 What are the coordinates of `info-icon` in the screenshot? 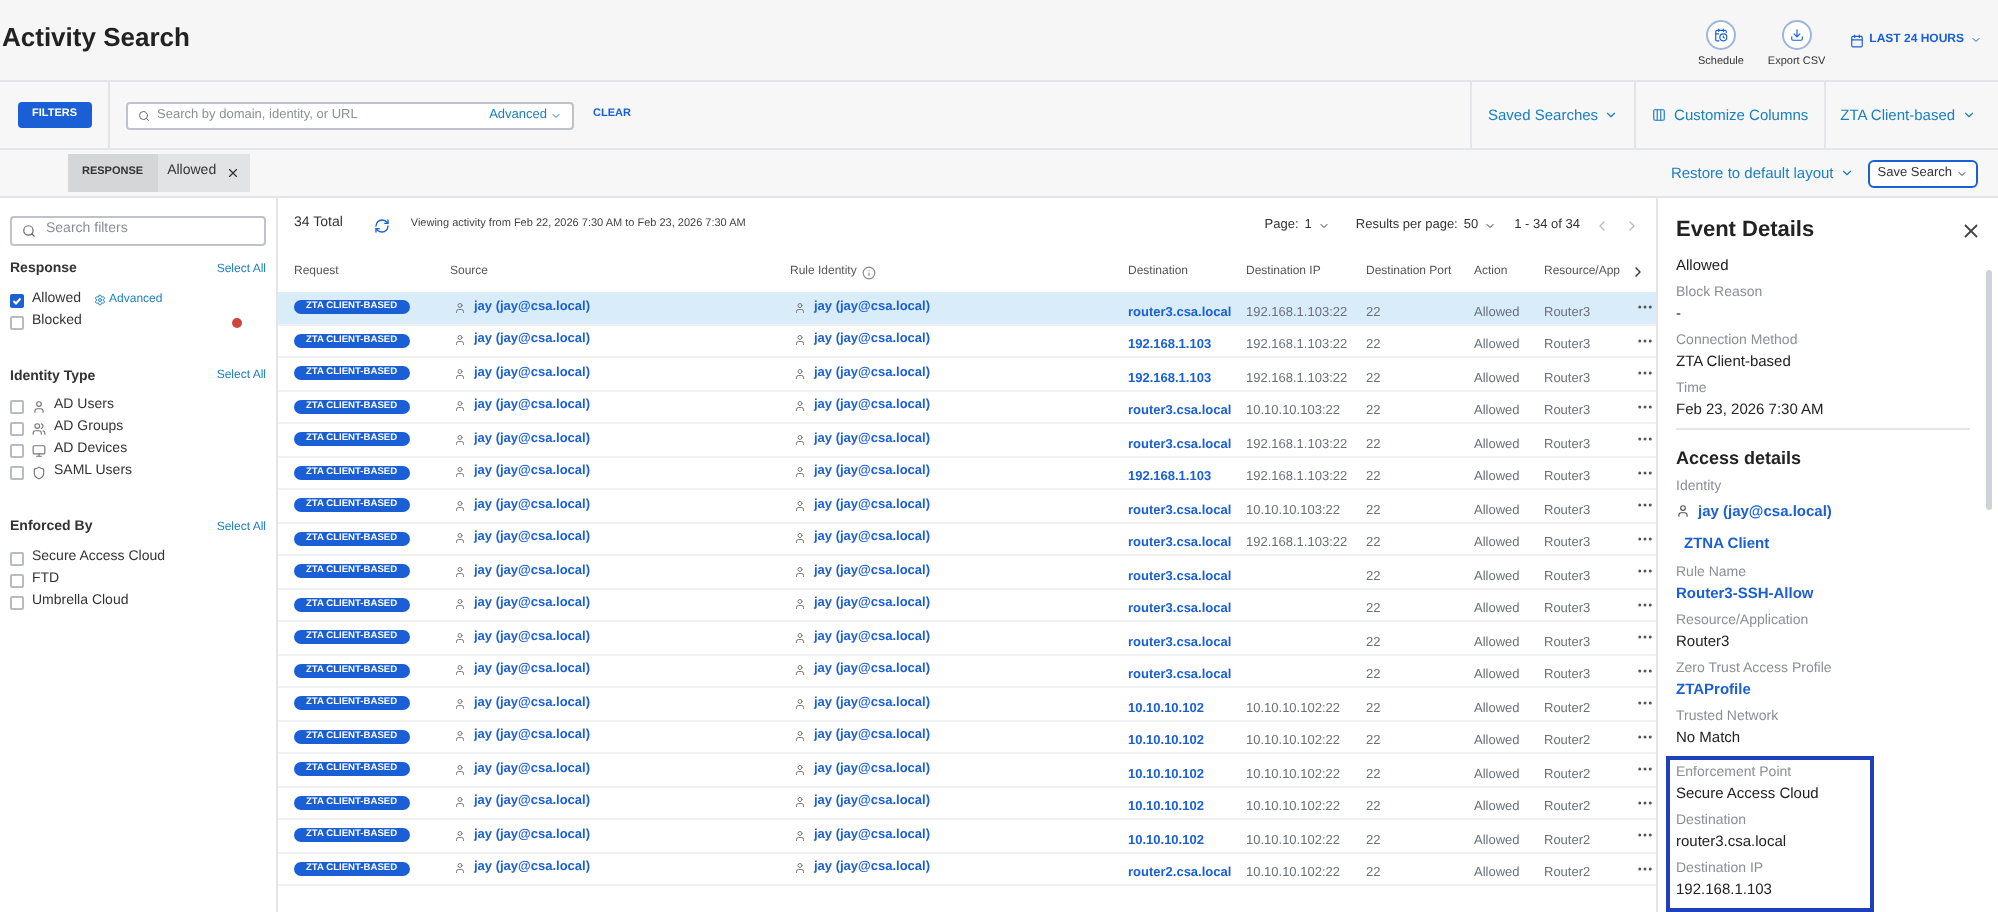 It's located at (869, 272).